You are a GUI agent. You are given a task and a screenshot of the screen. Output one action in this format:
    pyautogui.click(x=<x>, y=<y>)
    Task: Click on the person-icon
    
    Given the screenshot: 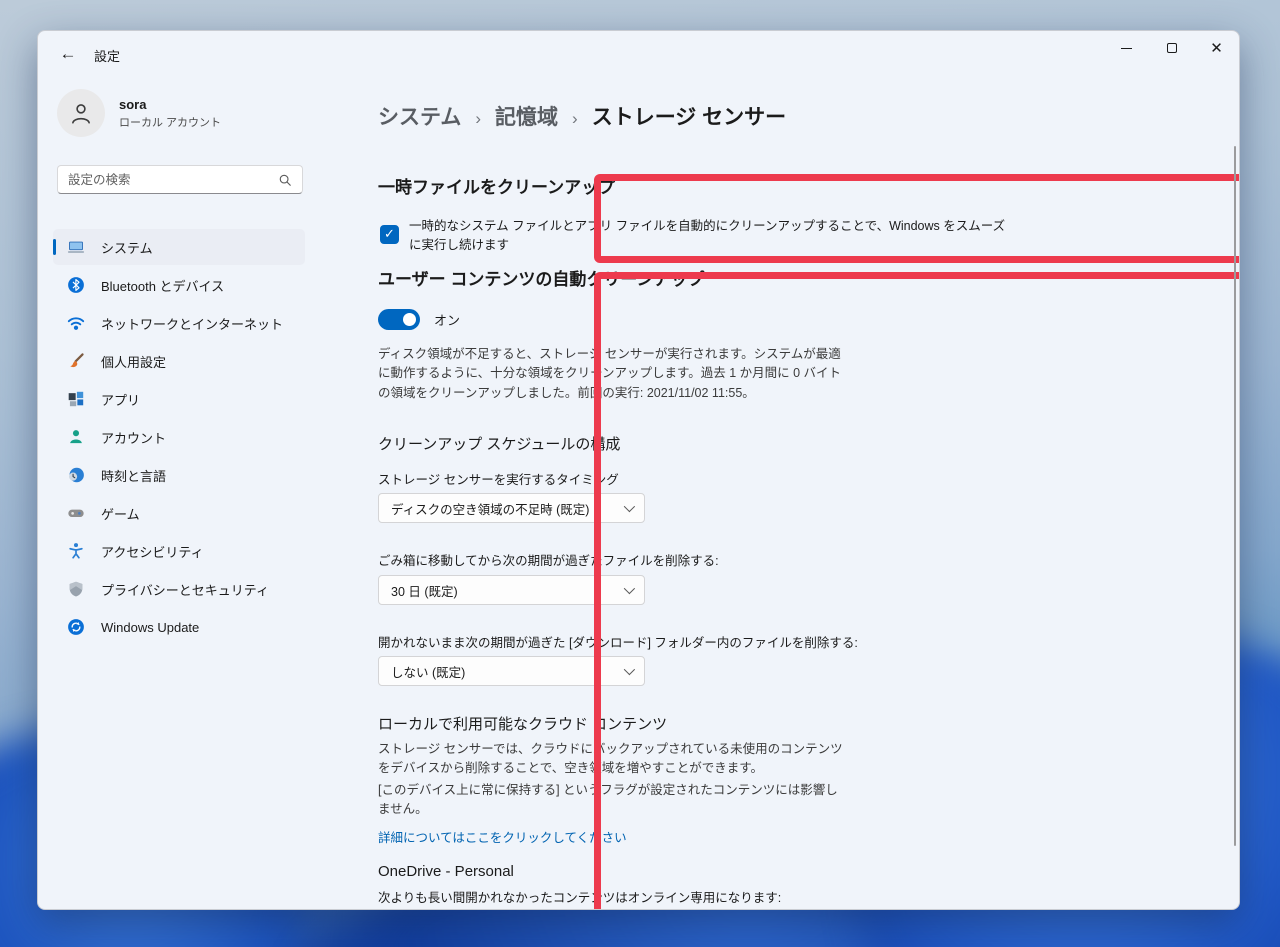 What is the action you would take?
    pyautogui.click(x=81, y=114)
    